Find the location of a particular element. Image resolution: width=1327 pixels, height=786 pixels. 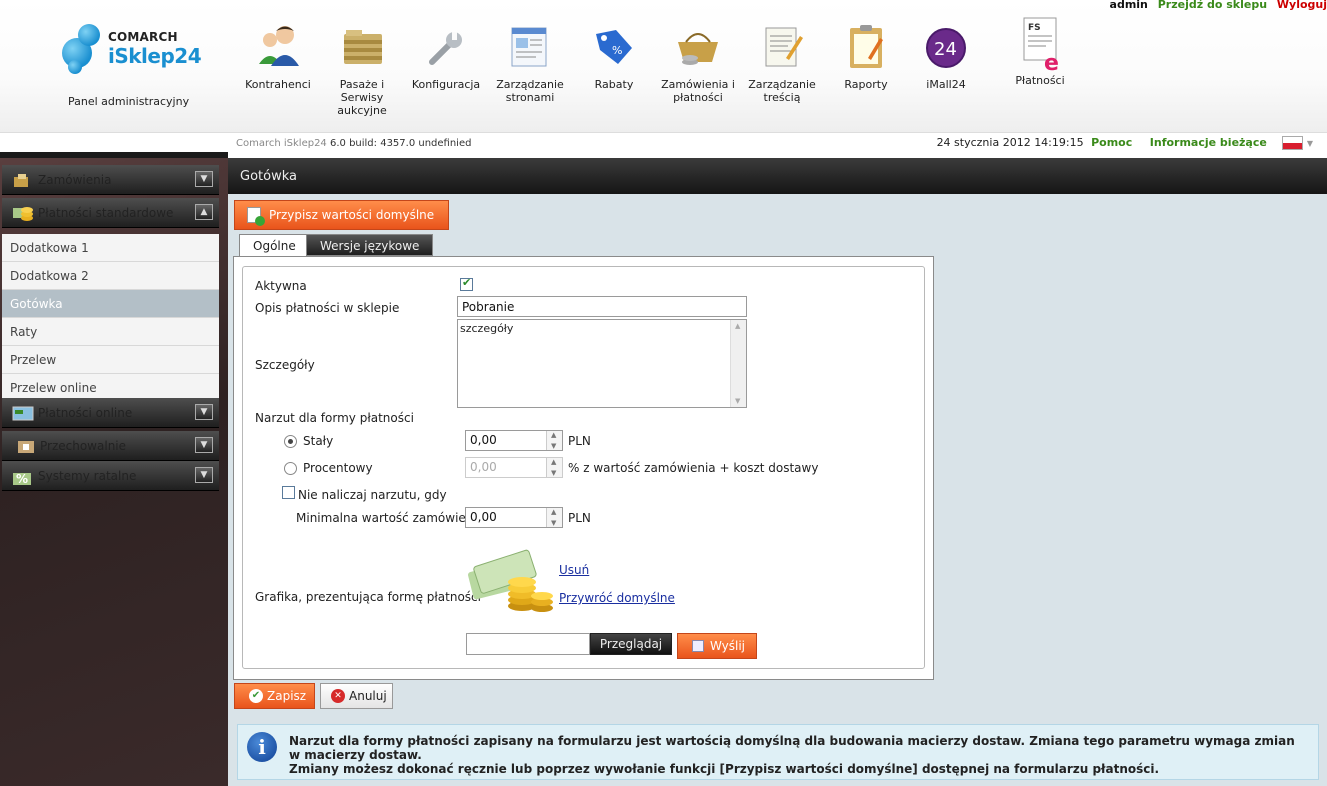

nav-invoices: FS e Płatności is located at coordinates (1040, 50).